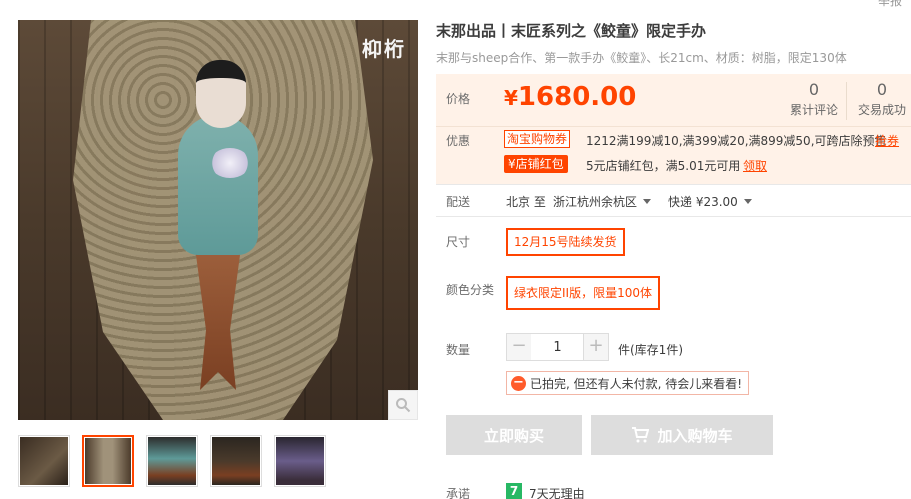 The width and height of the screenshot is (911, 499). I want to click on magnifier-icon, so click(403, 405).